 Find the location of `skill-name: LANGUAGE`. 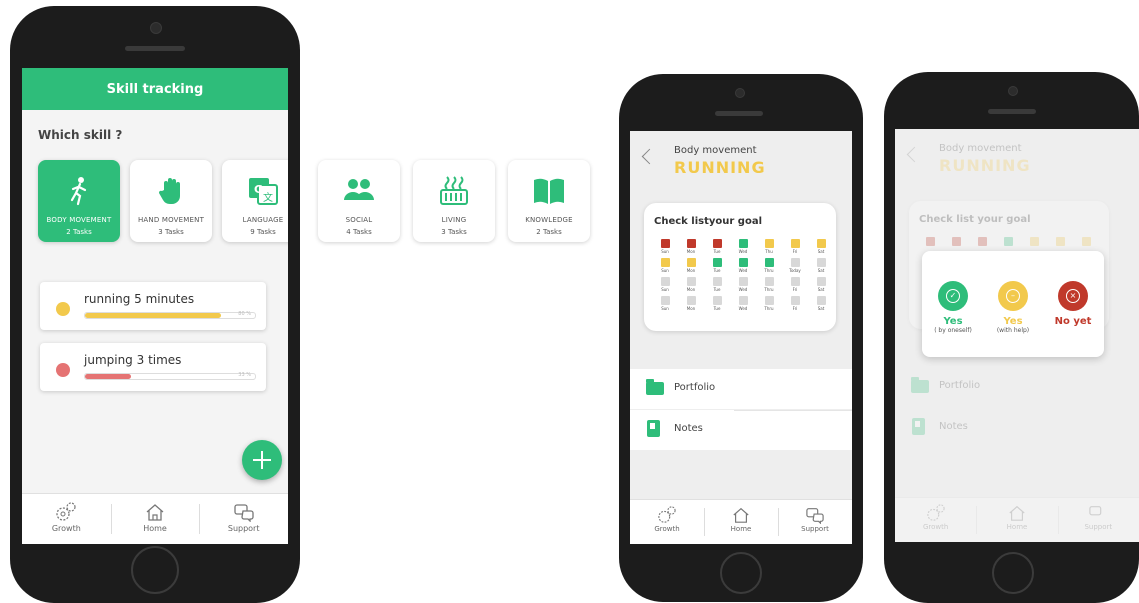

skill-name: LANGUAGE is located at coordinates (263, 220).